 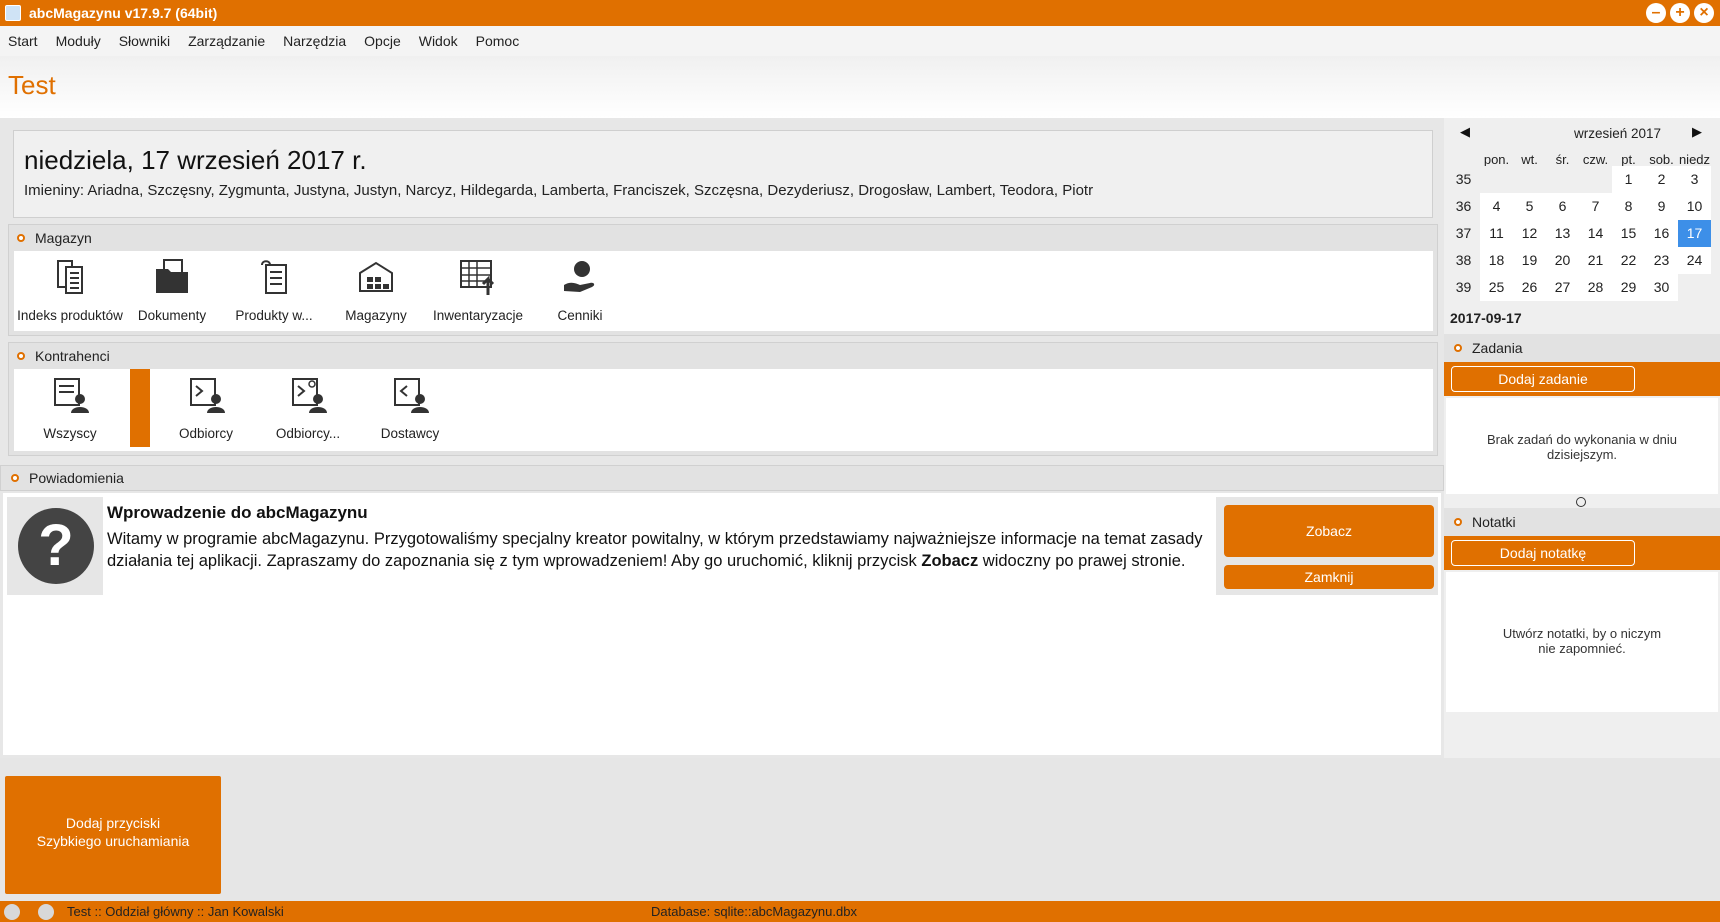 I want to click on calendar-week-number: 36, so click(x=1463, y=206).